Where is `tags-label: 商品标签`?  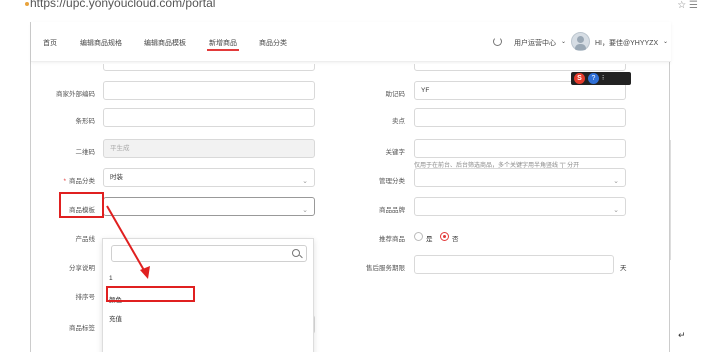 tags-label: 商品标签 is located at coordinates (82, 328).